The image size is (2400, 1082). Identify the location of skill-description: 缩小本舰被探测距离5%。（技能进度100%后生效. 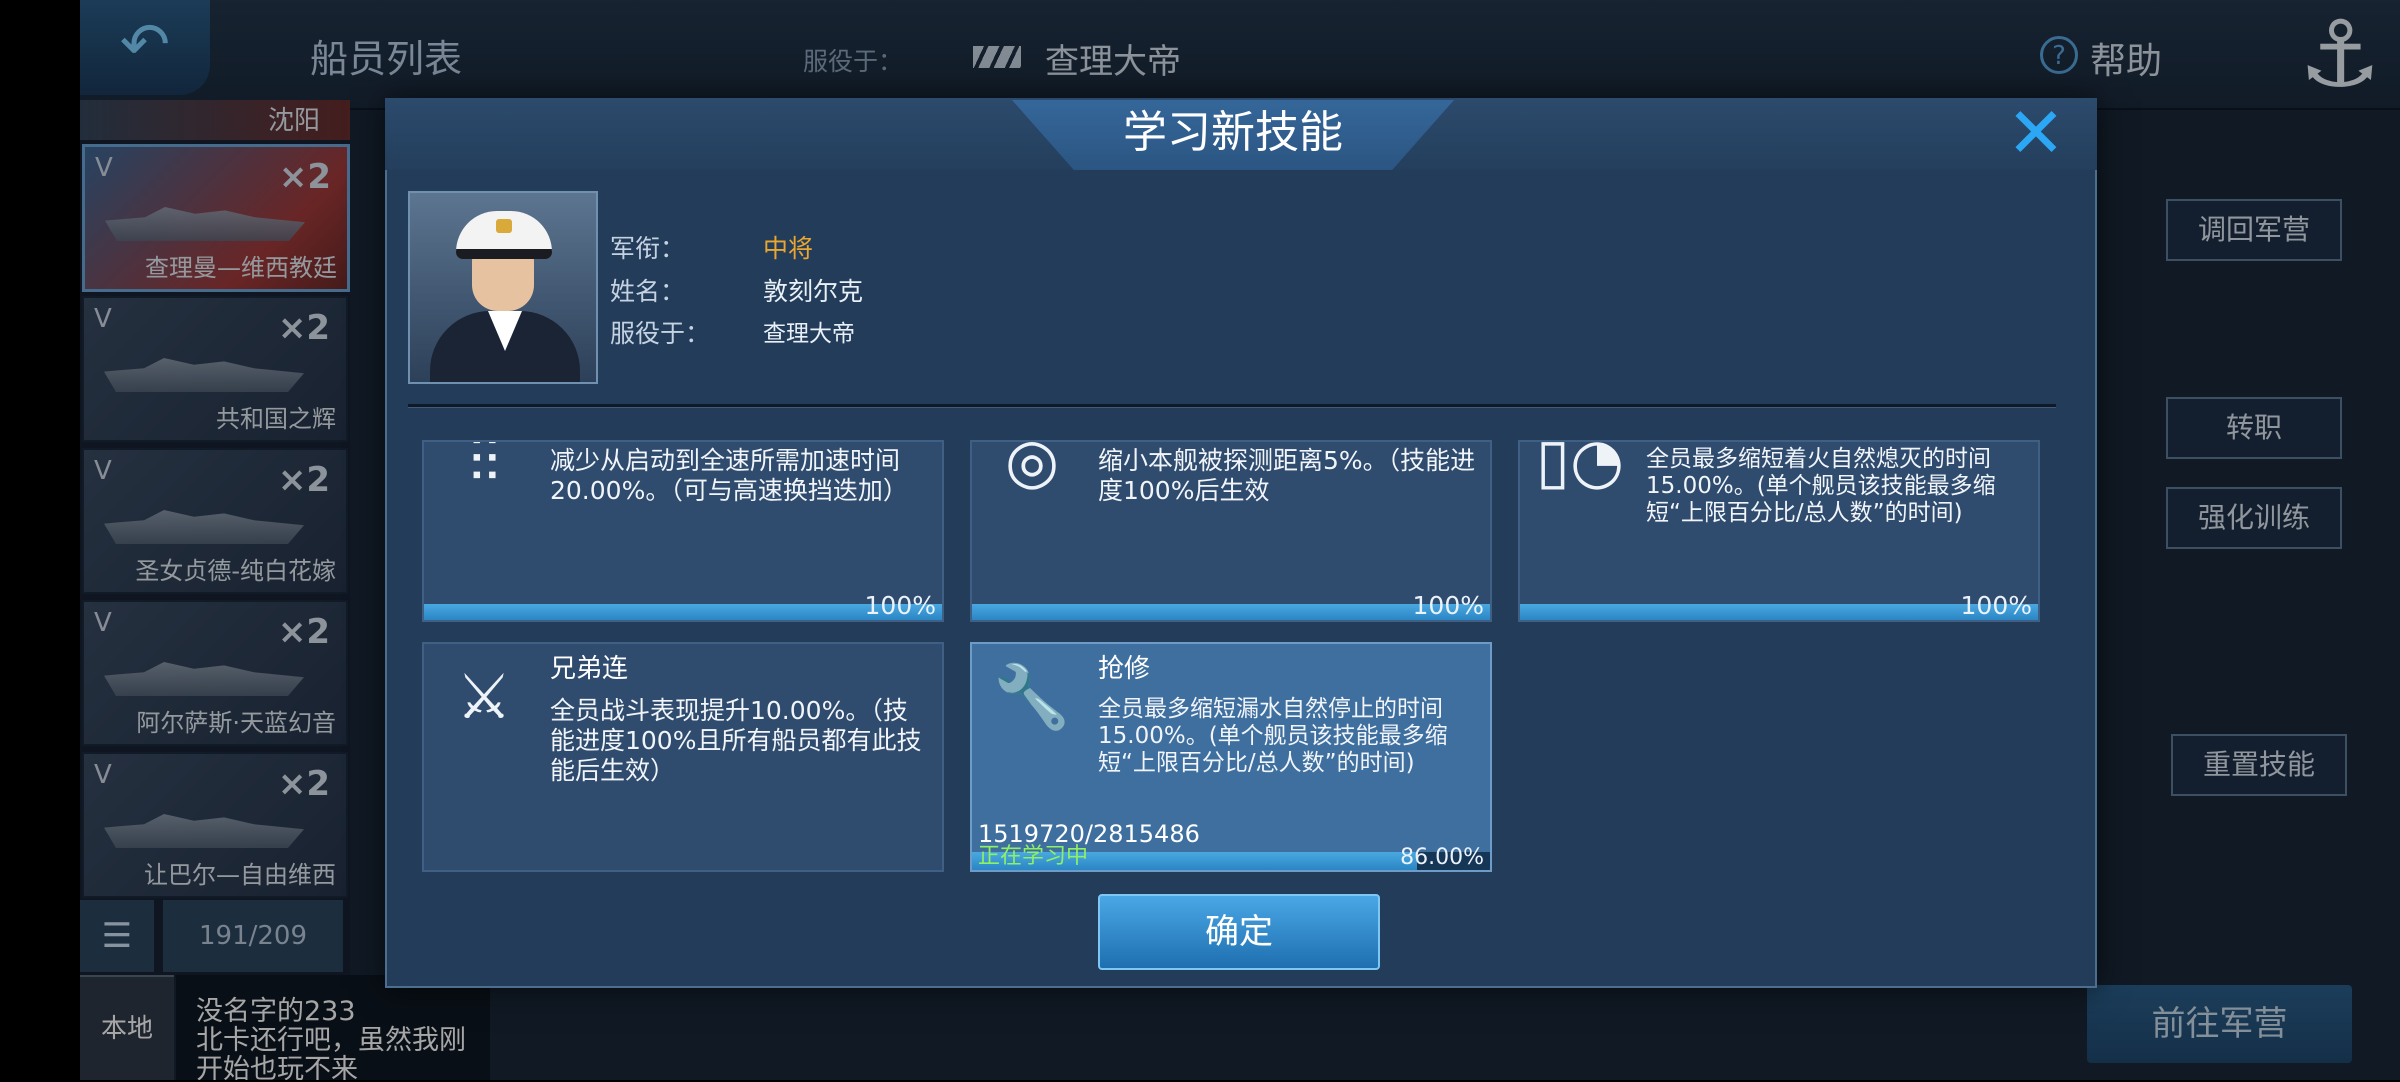
(1287, 475).